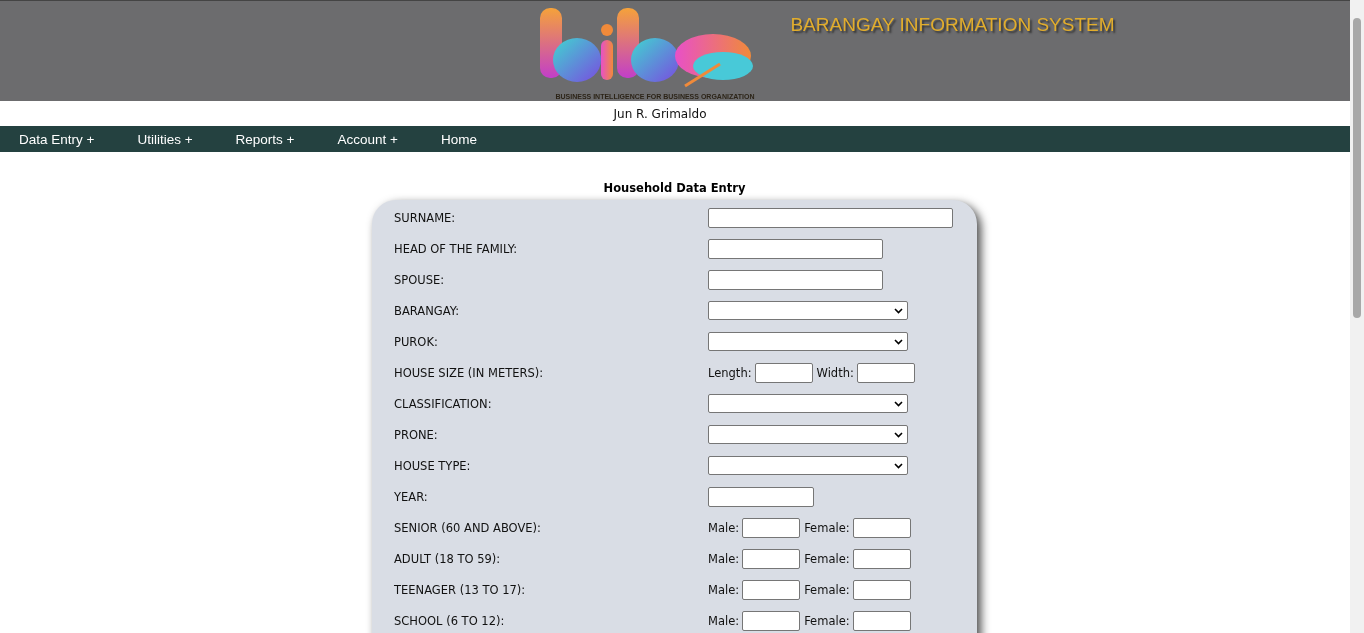 Image resolution: width=1364 pixels, height=633 pixels. What do you see at coordinates (426, 310) in the screenshot?
I see `field-label: BARANGAY:` at bounding box center [426, 310].